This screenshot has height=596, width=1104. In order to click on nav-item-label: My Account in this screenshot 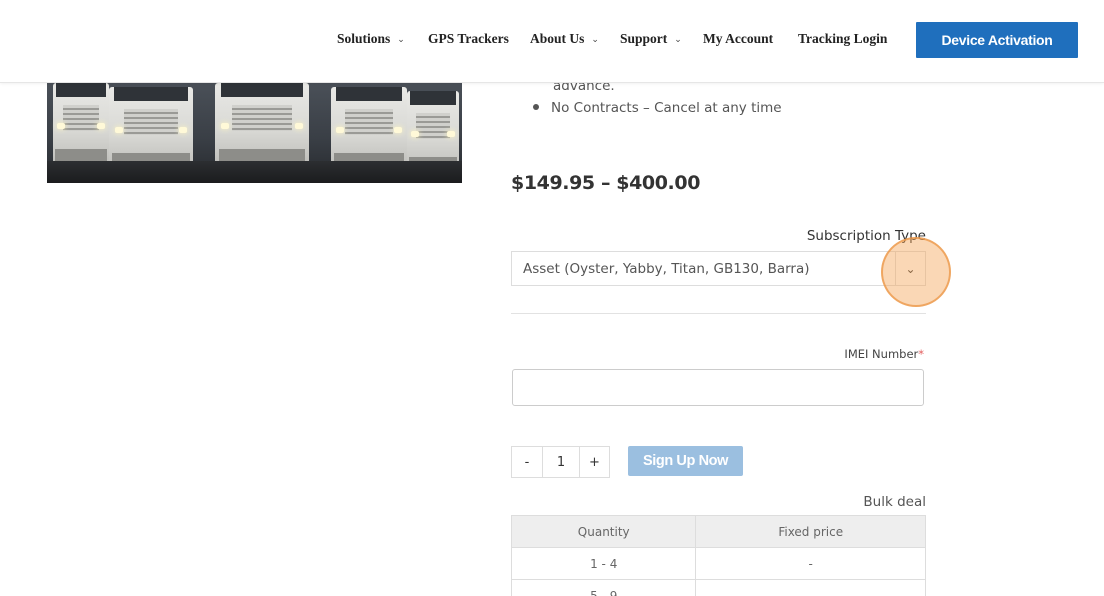, I will do `click(738, 38)`.